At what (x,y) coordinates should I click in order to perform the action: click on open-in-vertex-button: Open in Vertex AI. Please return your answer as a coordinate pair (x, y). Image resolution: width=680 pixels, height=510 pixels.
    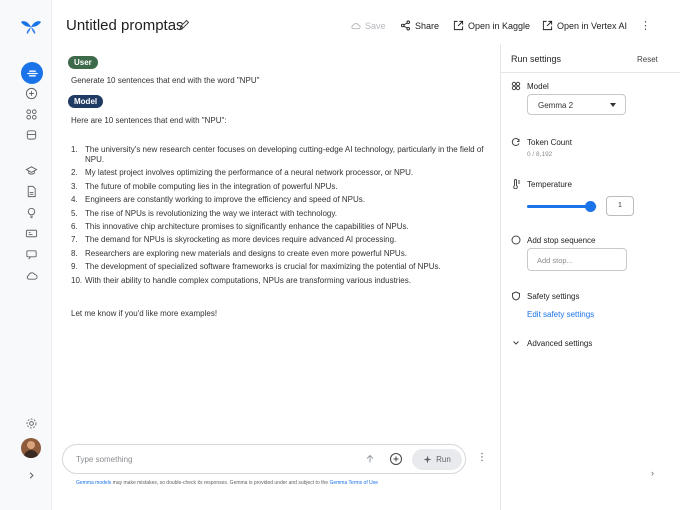
    Looking at the image, I should click on (584, 25).